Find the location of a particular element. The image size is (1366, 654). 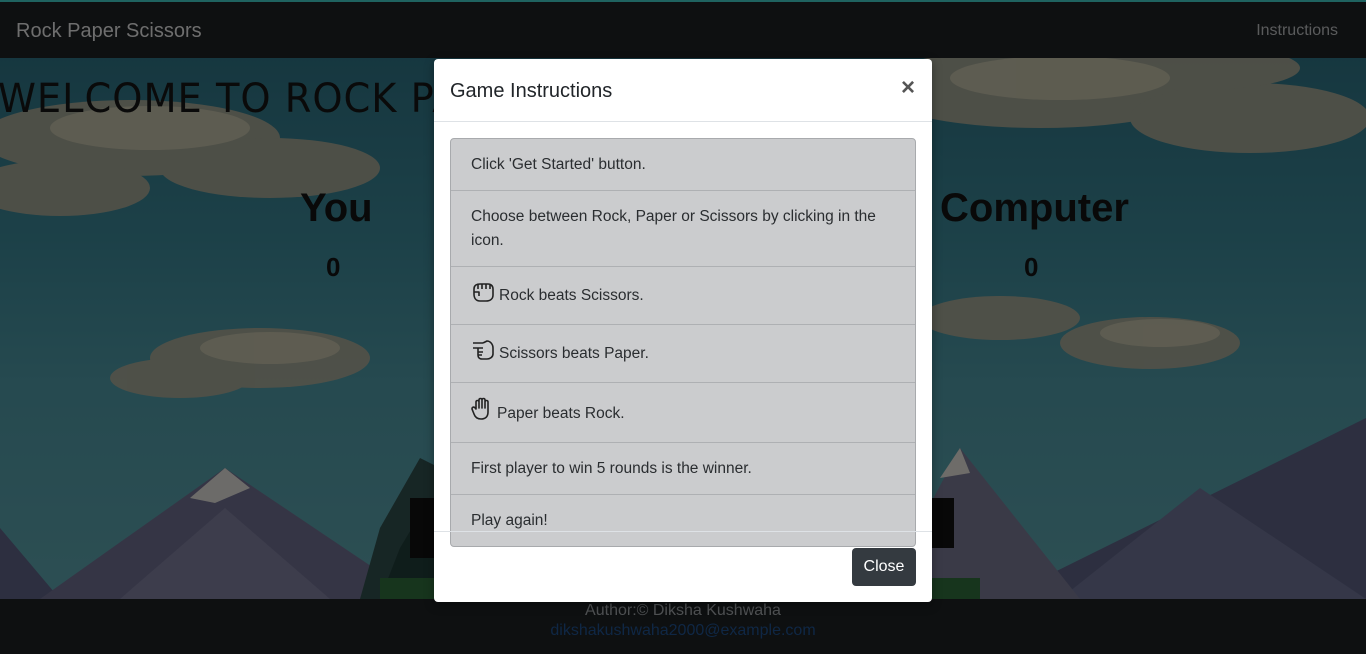

close-button: Close is located at coordinates (884, 567).